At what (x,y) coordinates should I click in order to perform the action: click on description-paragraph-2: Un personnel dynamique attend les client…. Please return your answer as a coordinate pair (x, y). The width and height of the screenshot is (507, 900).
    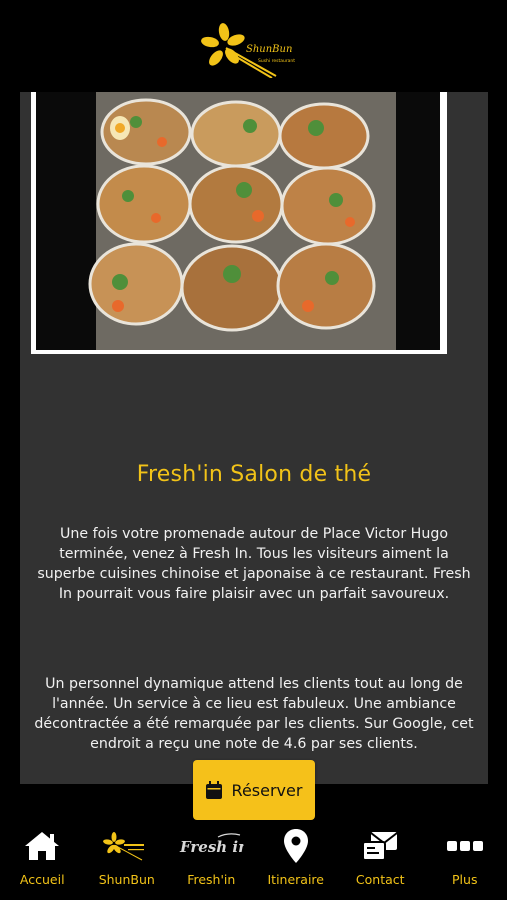
    Looking at the image, I should click on (254, 714).